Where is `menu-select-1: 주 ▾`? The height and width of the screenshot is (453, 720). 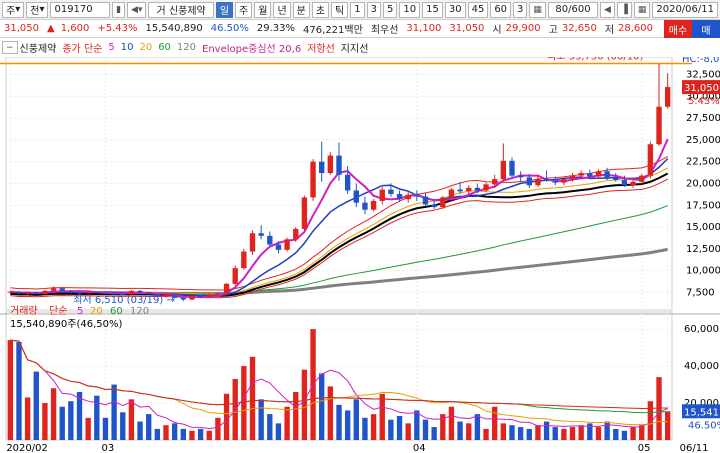 menu-select-1: 주 ▾ is located at coordinates (13, 9).